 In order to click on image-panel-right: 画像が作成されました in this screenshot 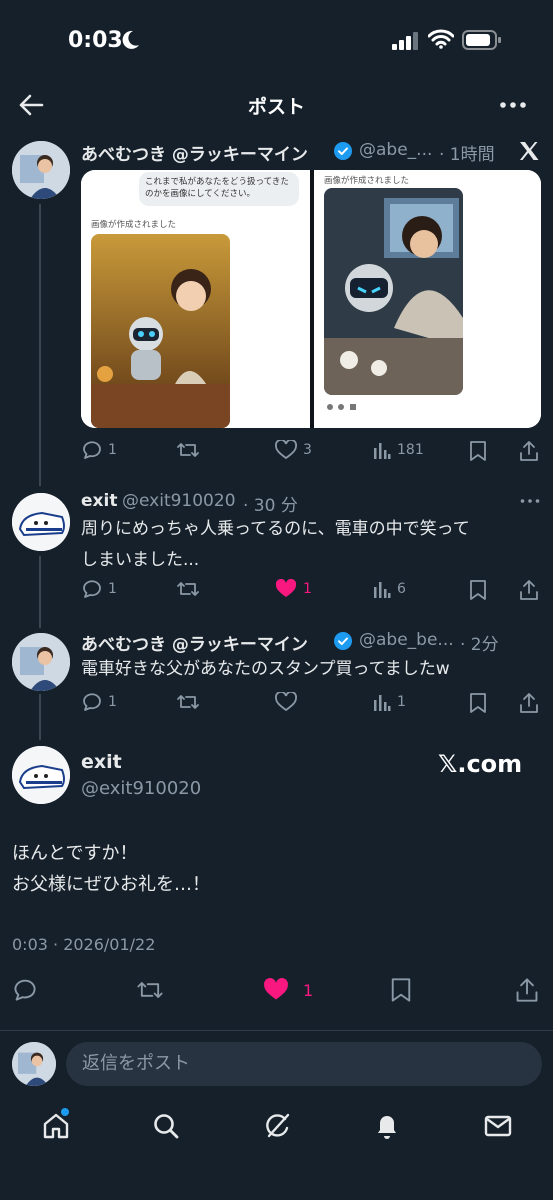, I will do `click(427, 299)`.